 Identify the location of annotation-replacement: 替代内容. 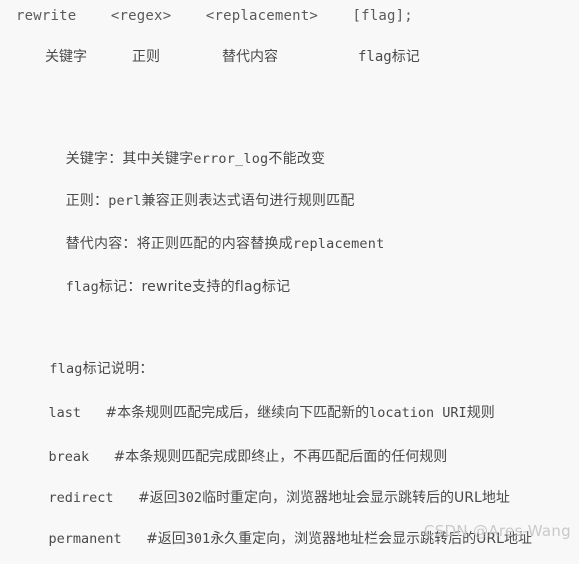
(250, 57).